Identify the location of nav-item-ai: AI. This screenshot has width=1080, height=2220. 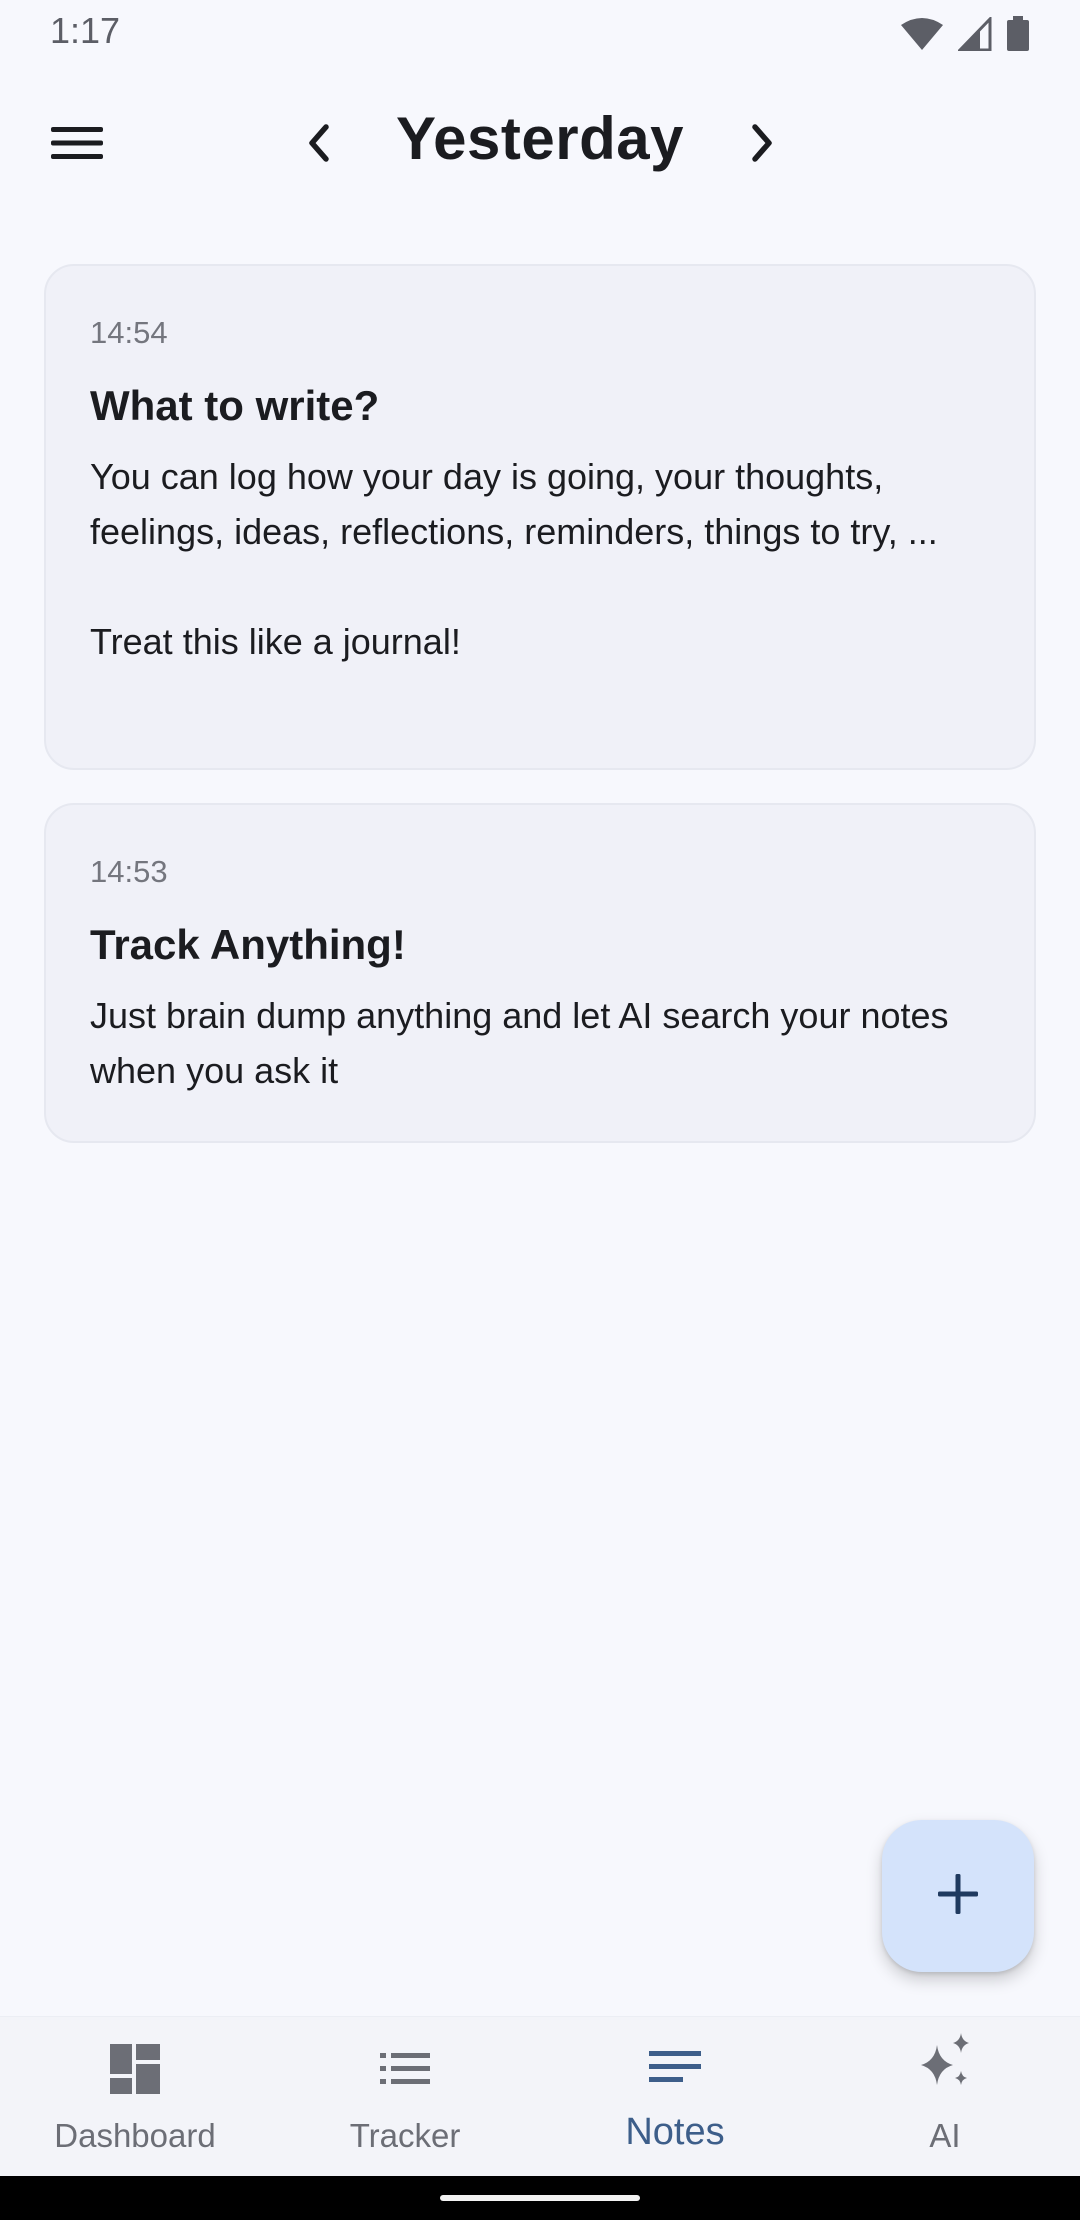
(945, 2097).